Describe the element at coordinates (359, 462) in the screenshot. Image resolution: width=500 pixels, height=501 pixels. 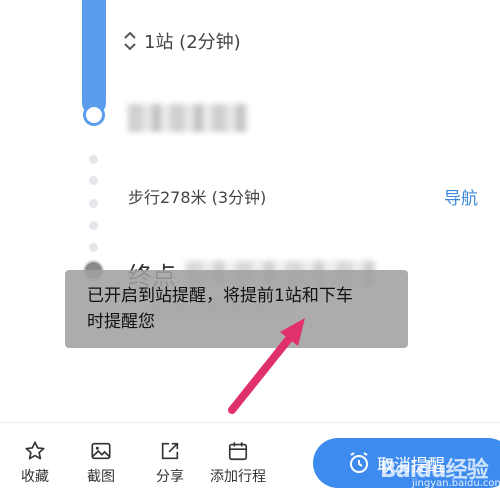
I see `alarm-clock-icon` at that location.